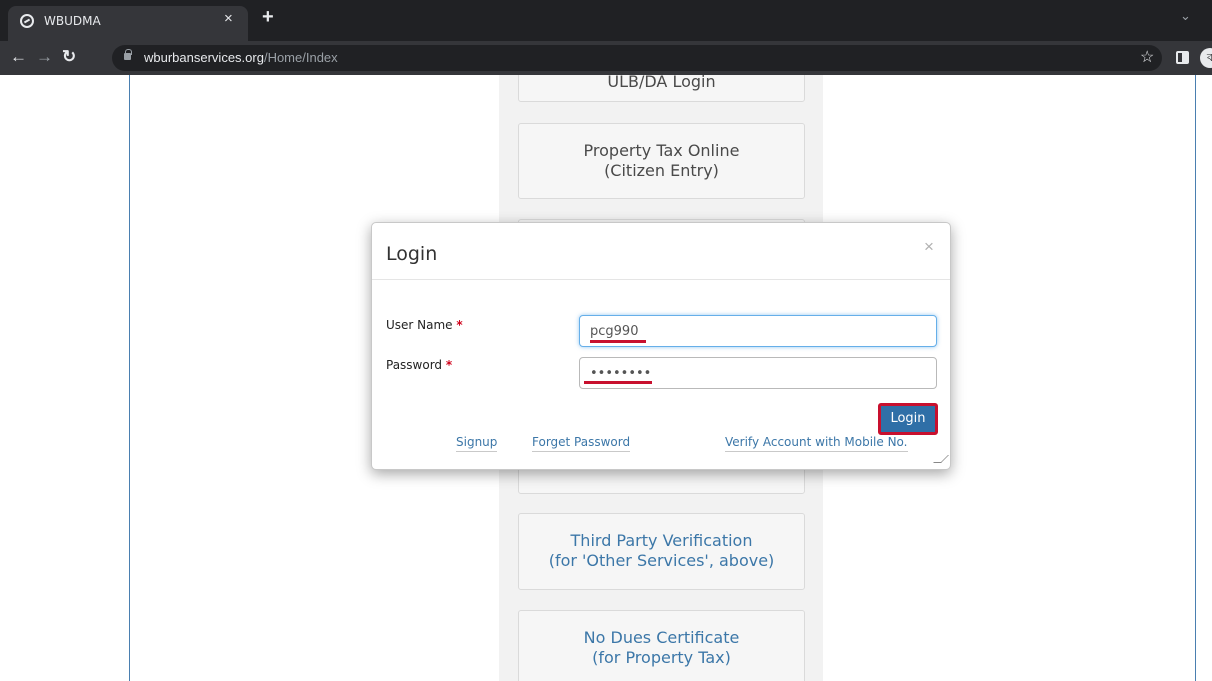 This screenshot has width=1212, height=681. I want to click on tile-label: ULB/DA Login, so click(661, 83).